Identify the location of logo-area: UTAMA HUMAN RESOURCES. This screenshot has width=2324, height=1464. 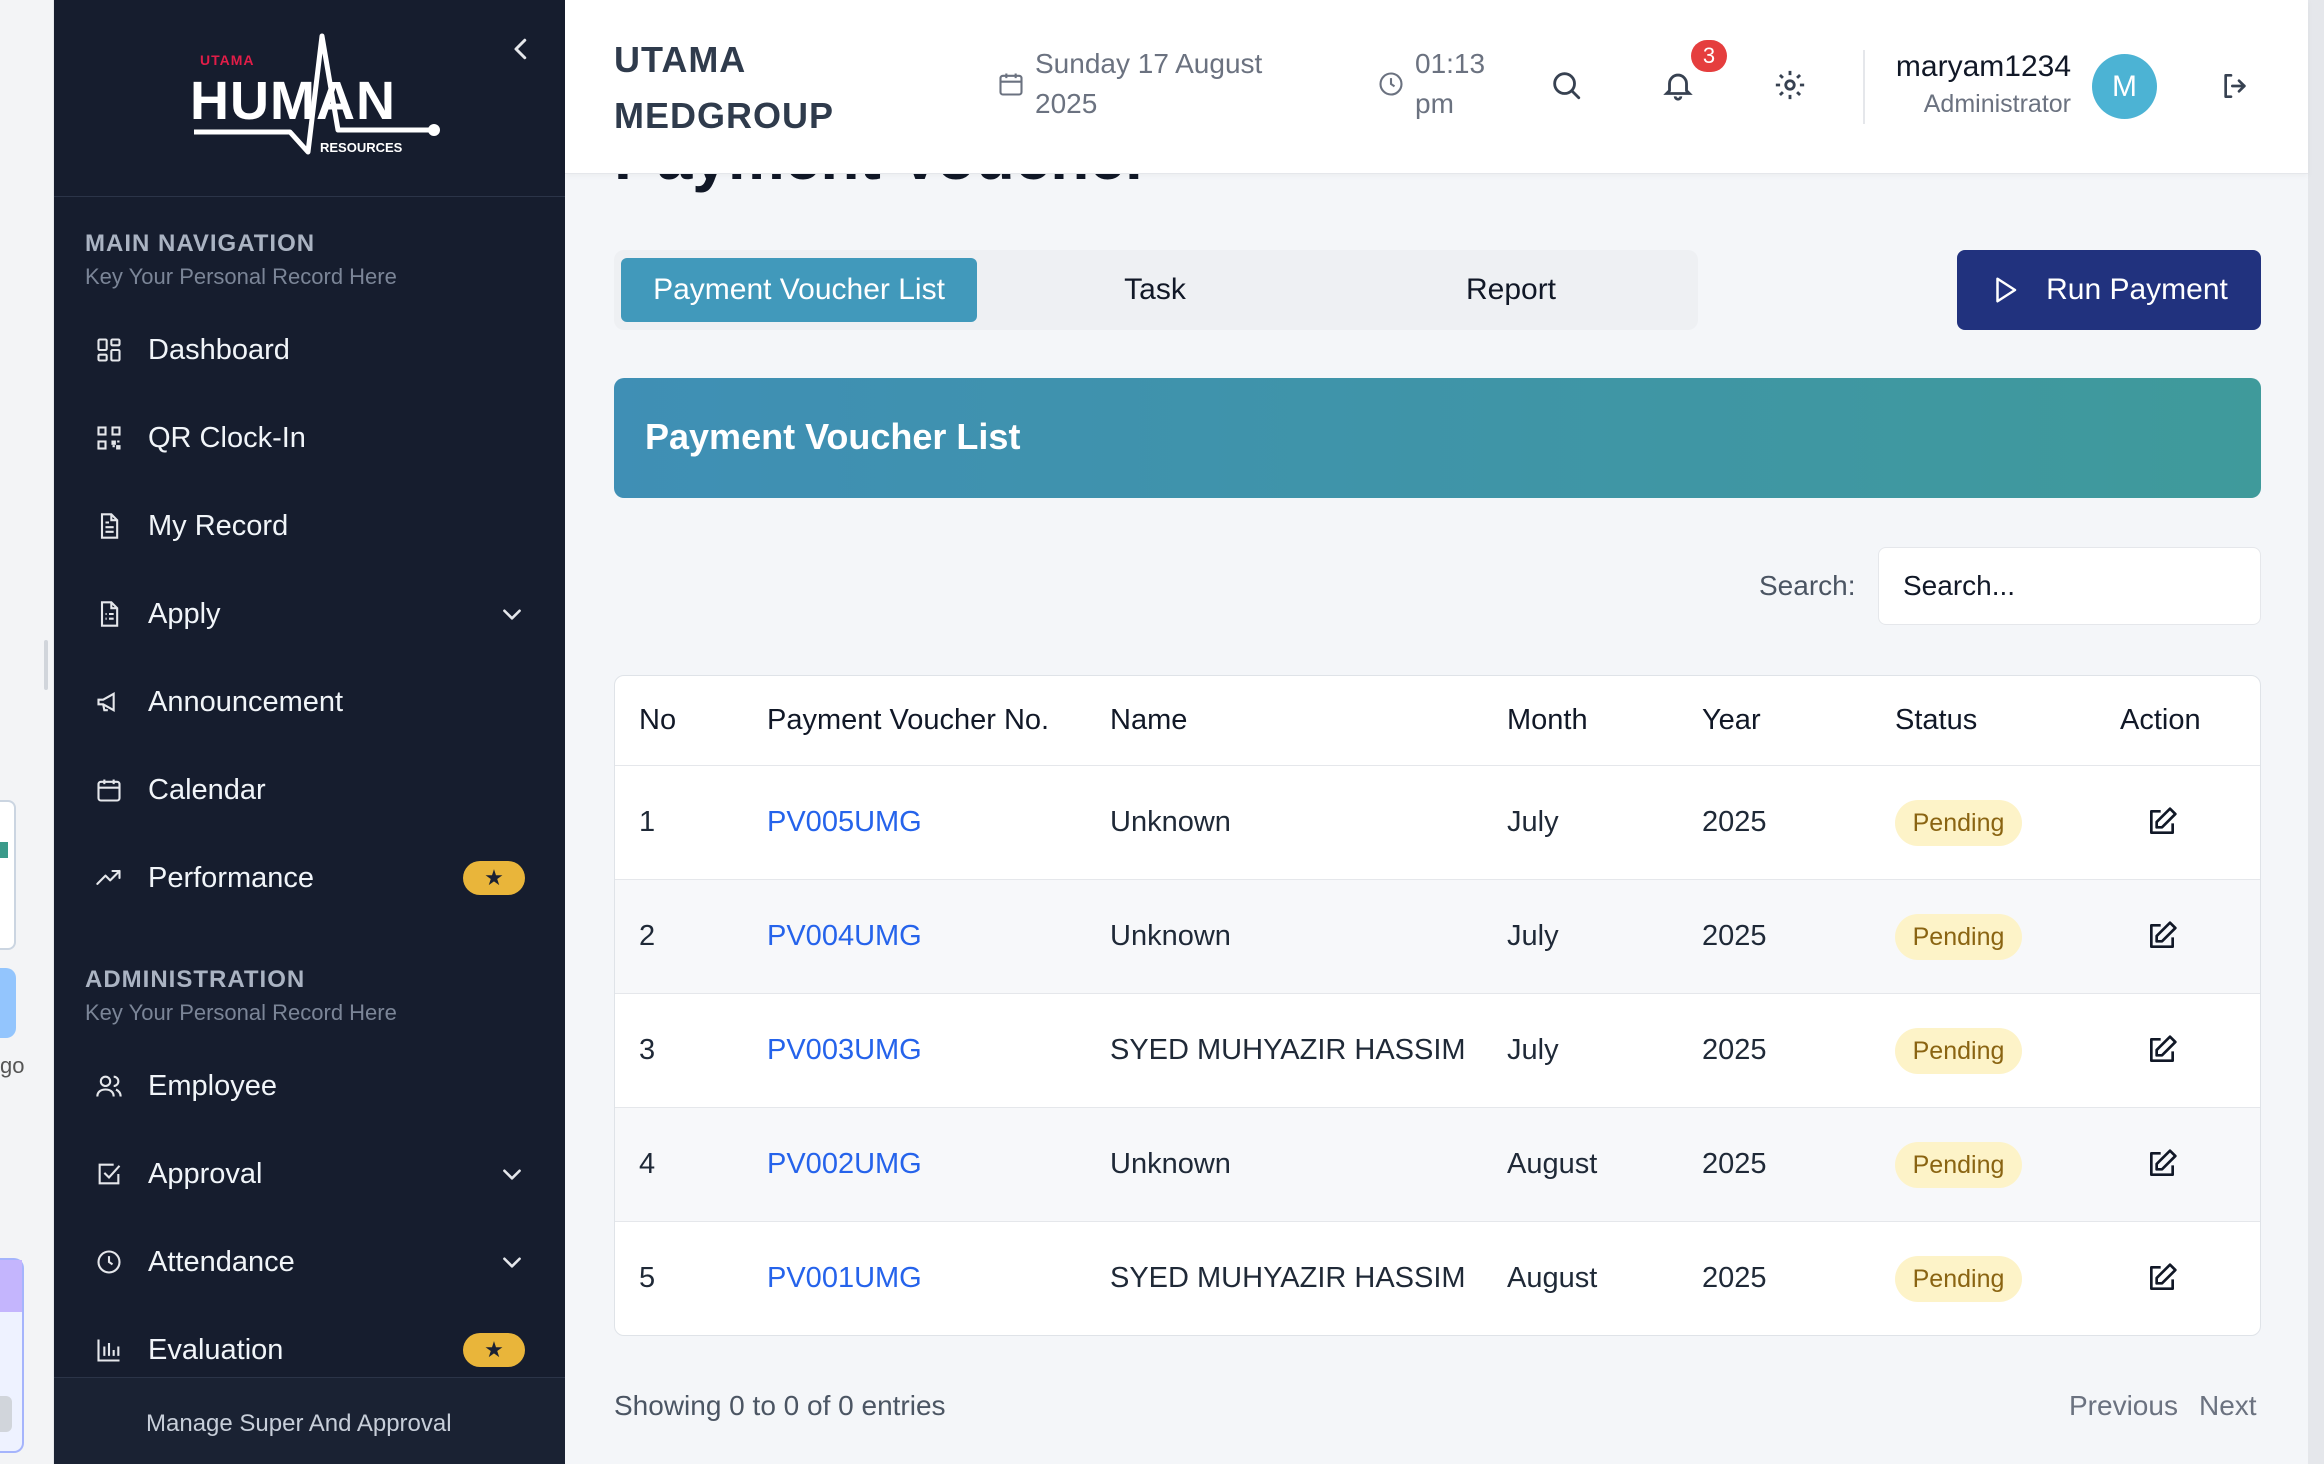
(309, 98).